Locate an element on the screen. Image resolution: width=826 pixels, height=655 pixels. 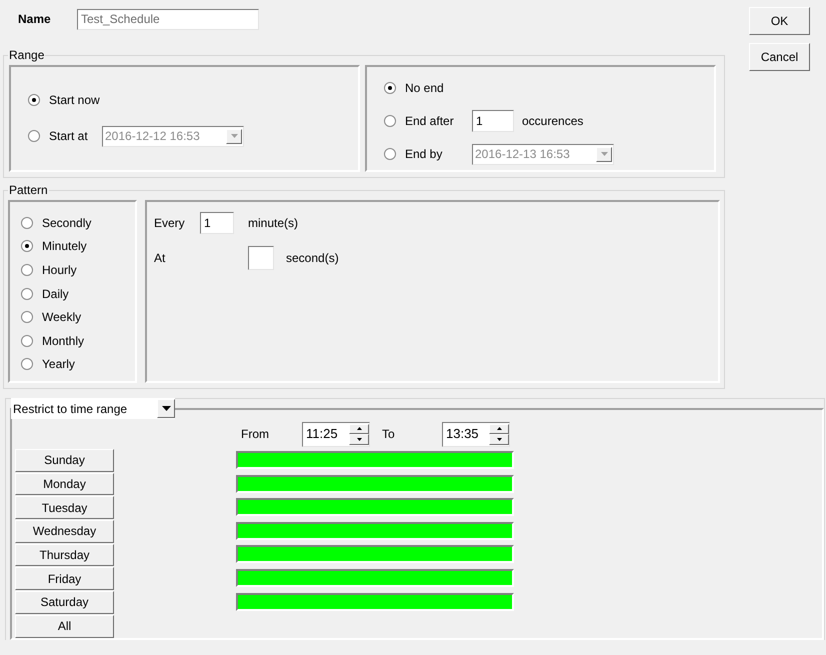
time-spinner: 13:35 is located at coordinates (476, 434).